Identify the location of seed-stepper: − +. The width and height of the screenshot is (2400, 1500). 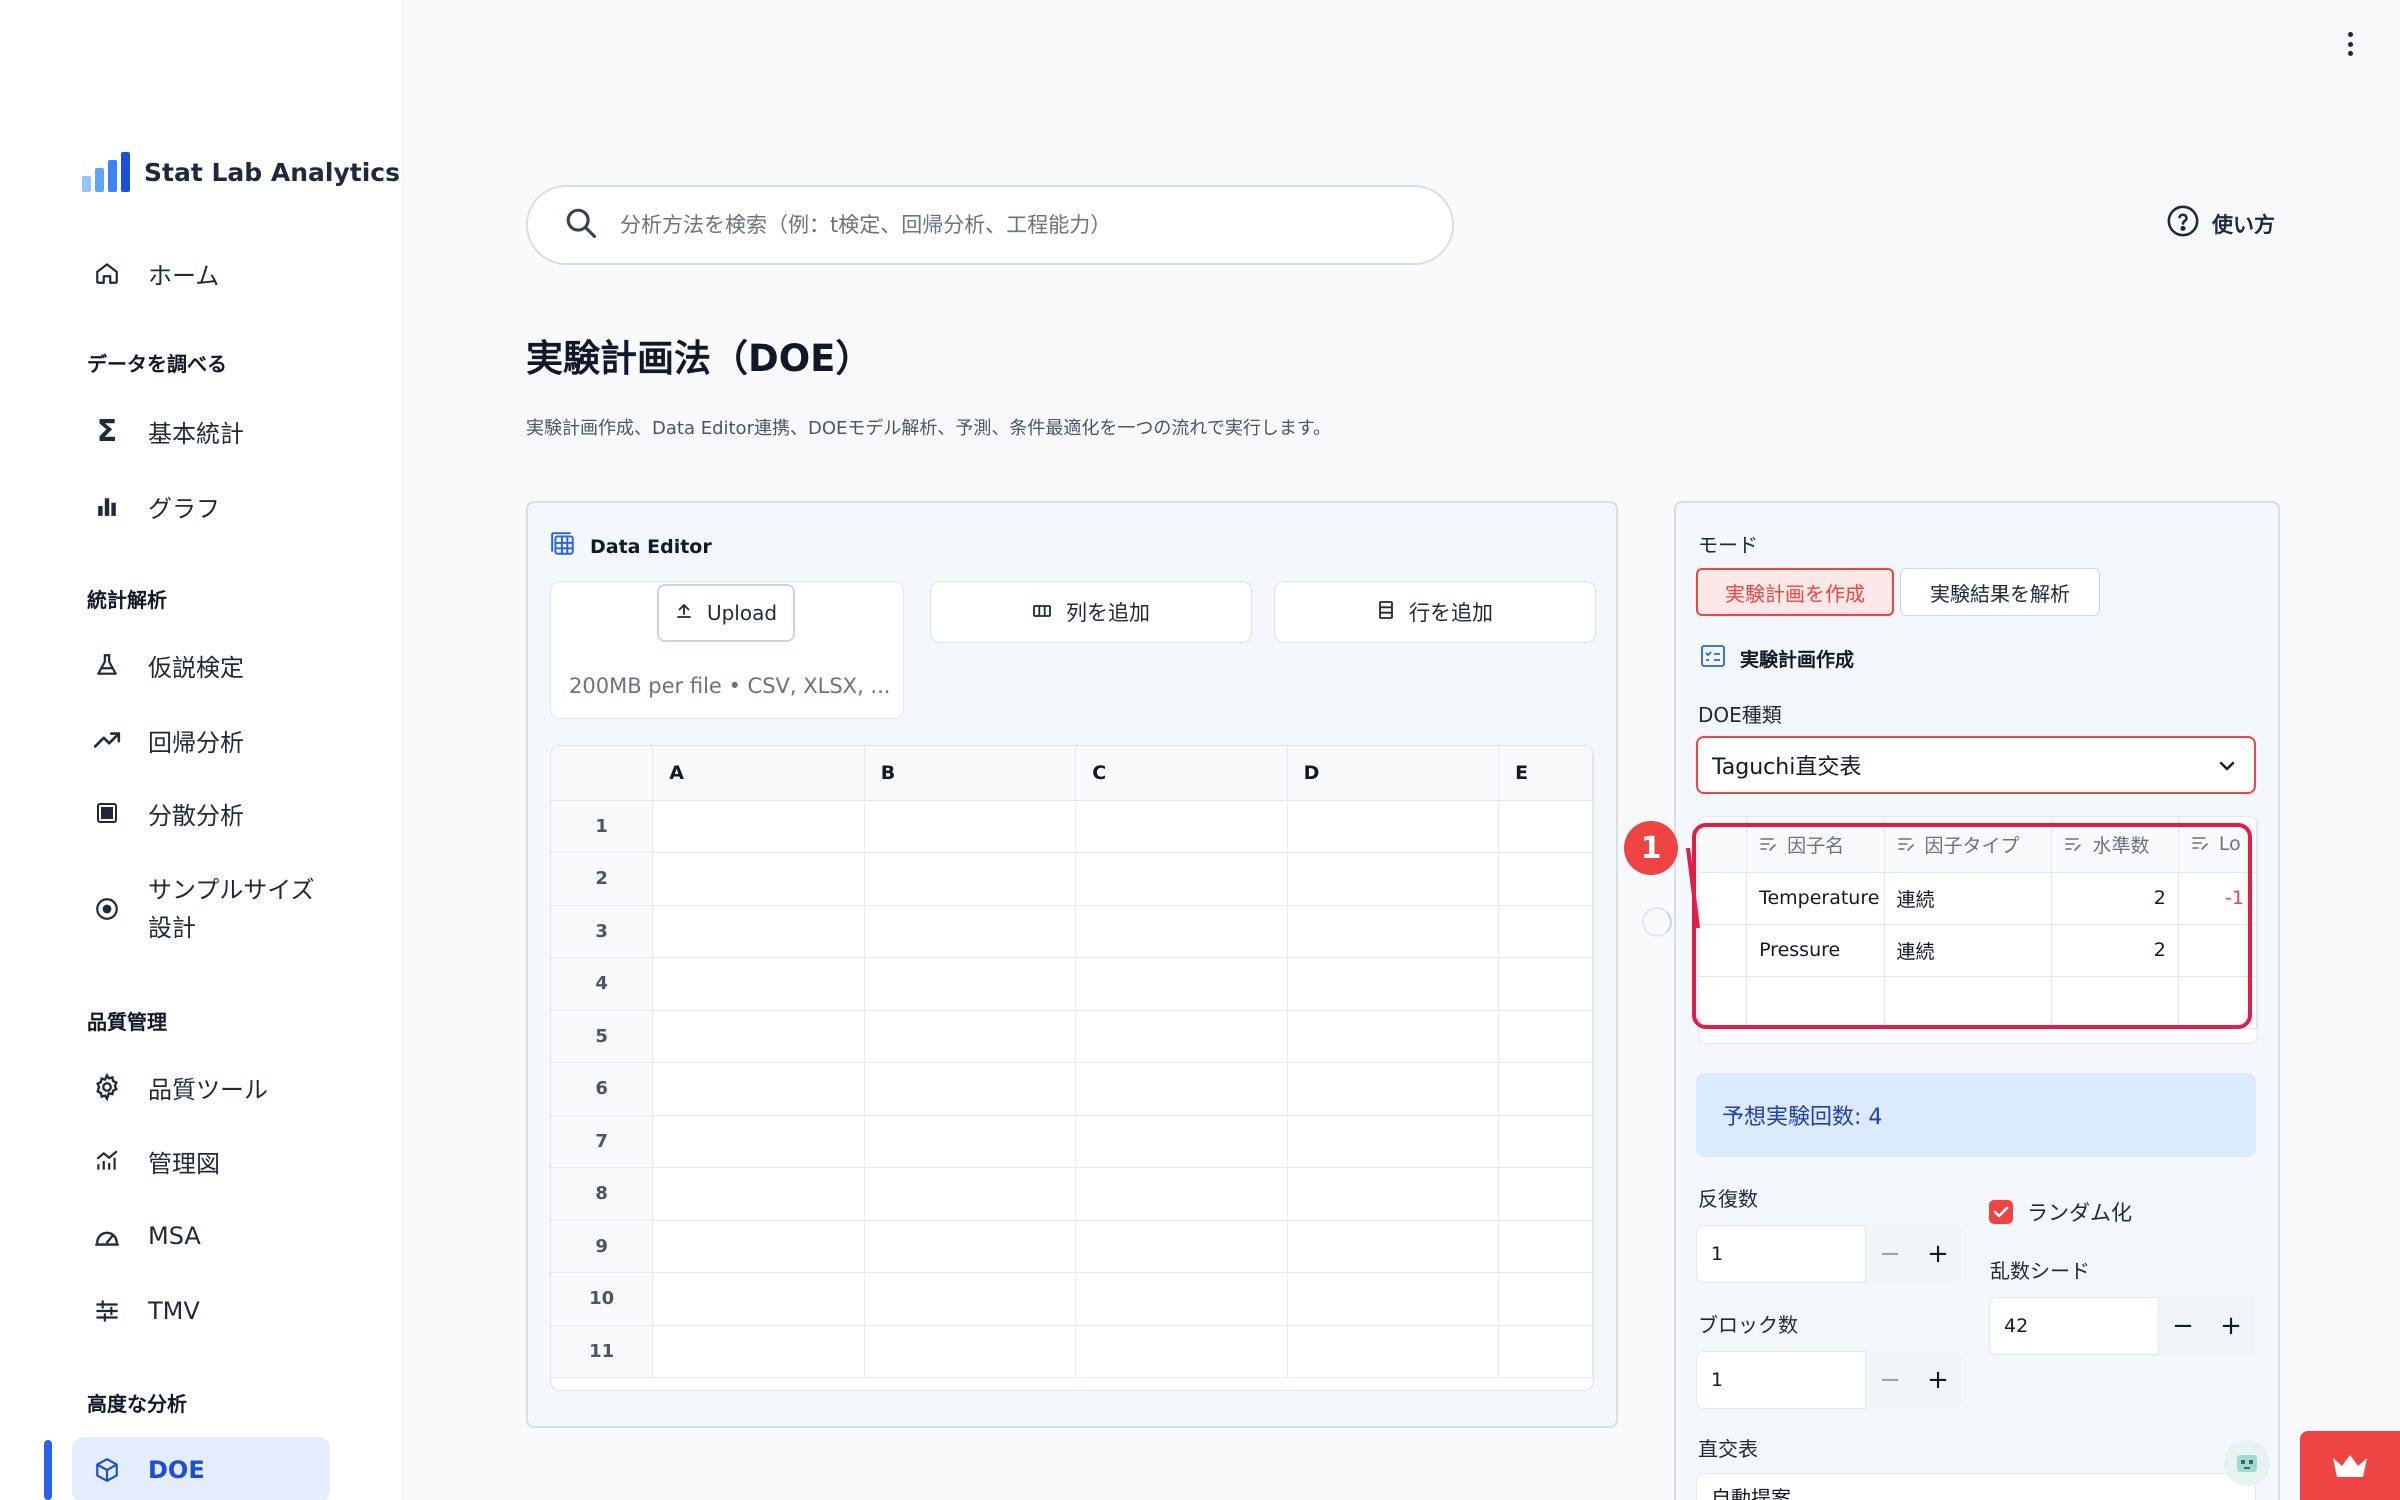
(2122, 1326).